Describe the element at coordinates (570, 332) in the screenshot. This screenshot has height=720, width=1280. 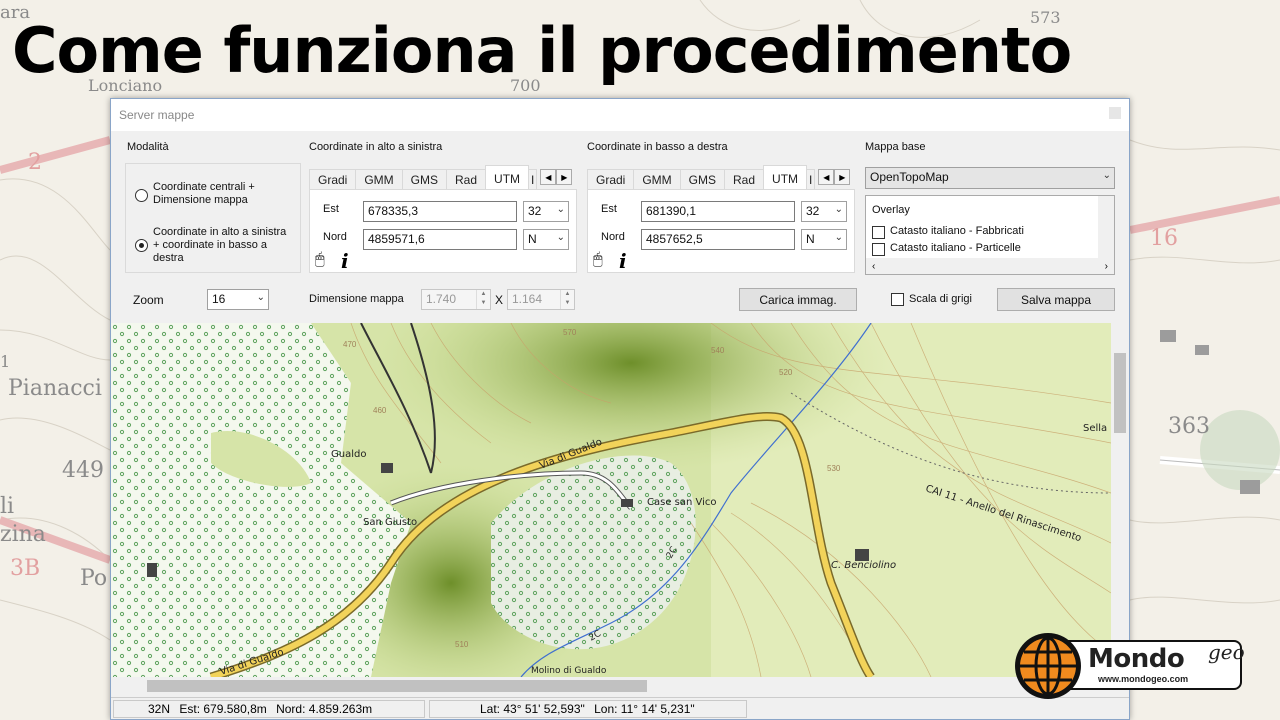
I see `contour-label-570: 570` at that location.